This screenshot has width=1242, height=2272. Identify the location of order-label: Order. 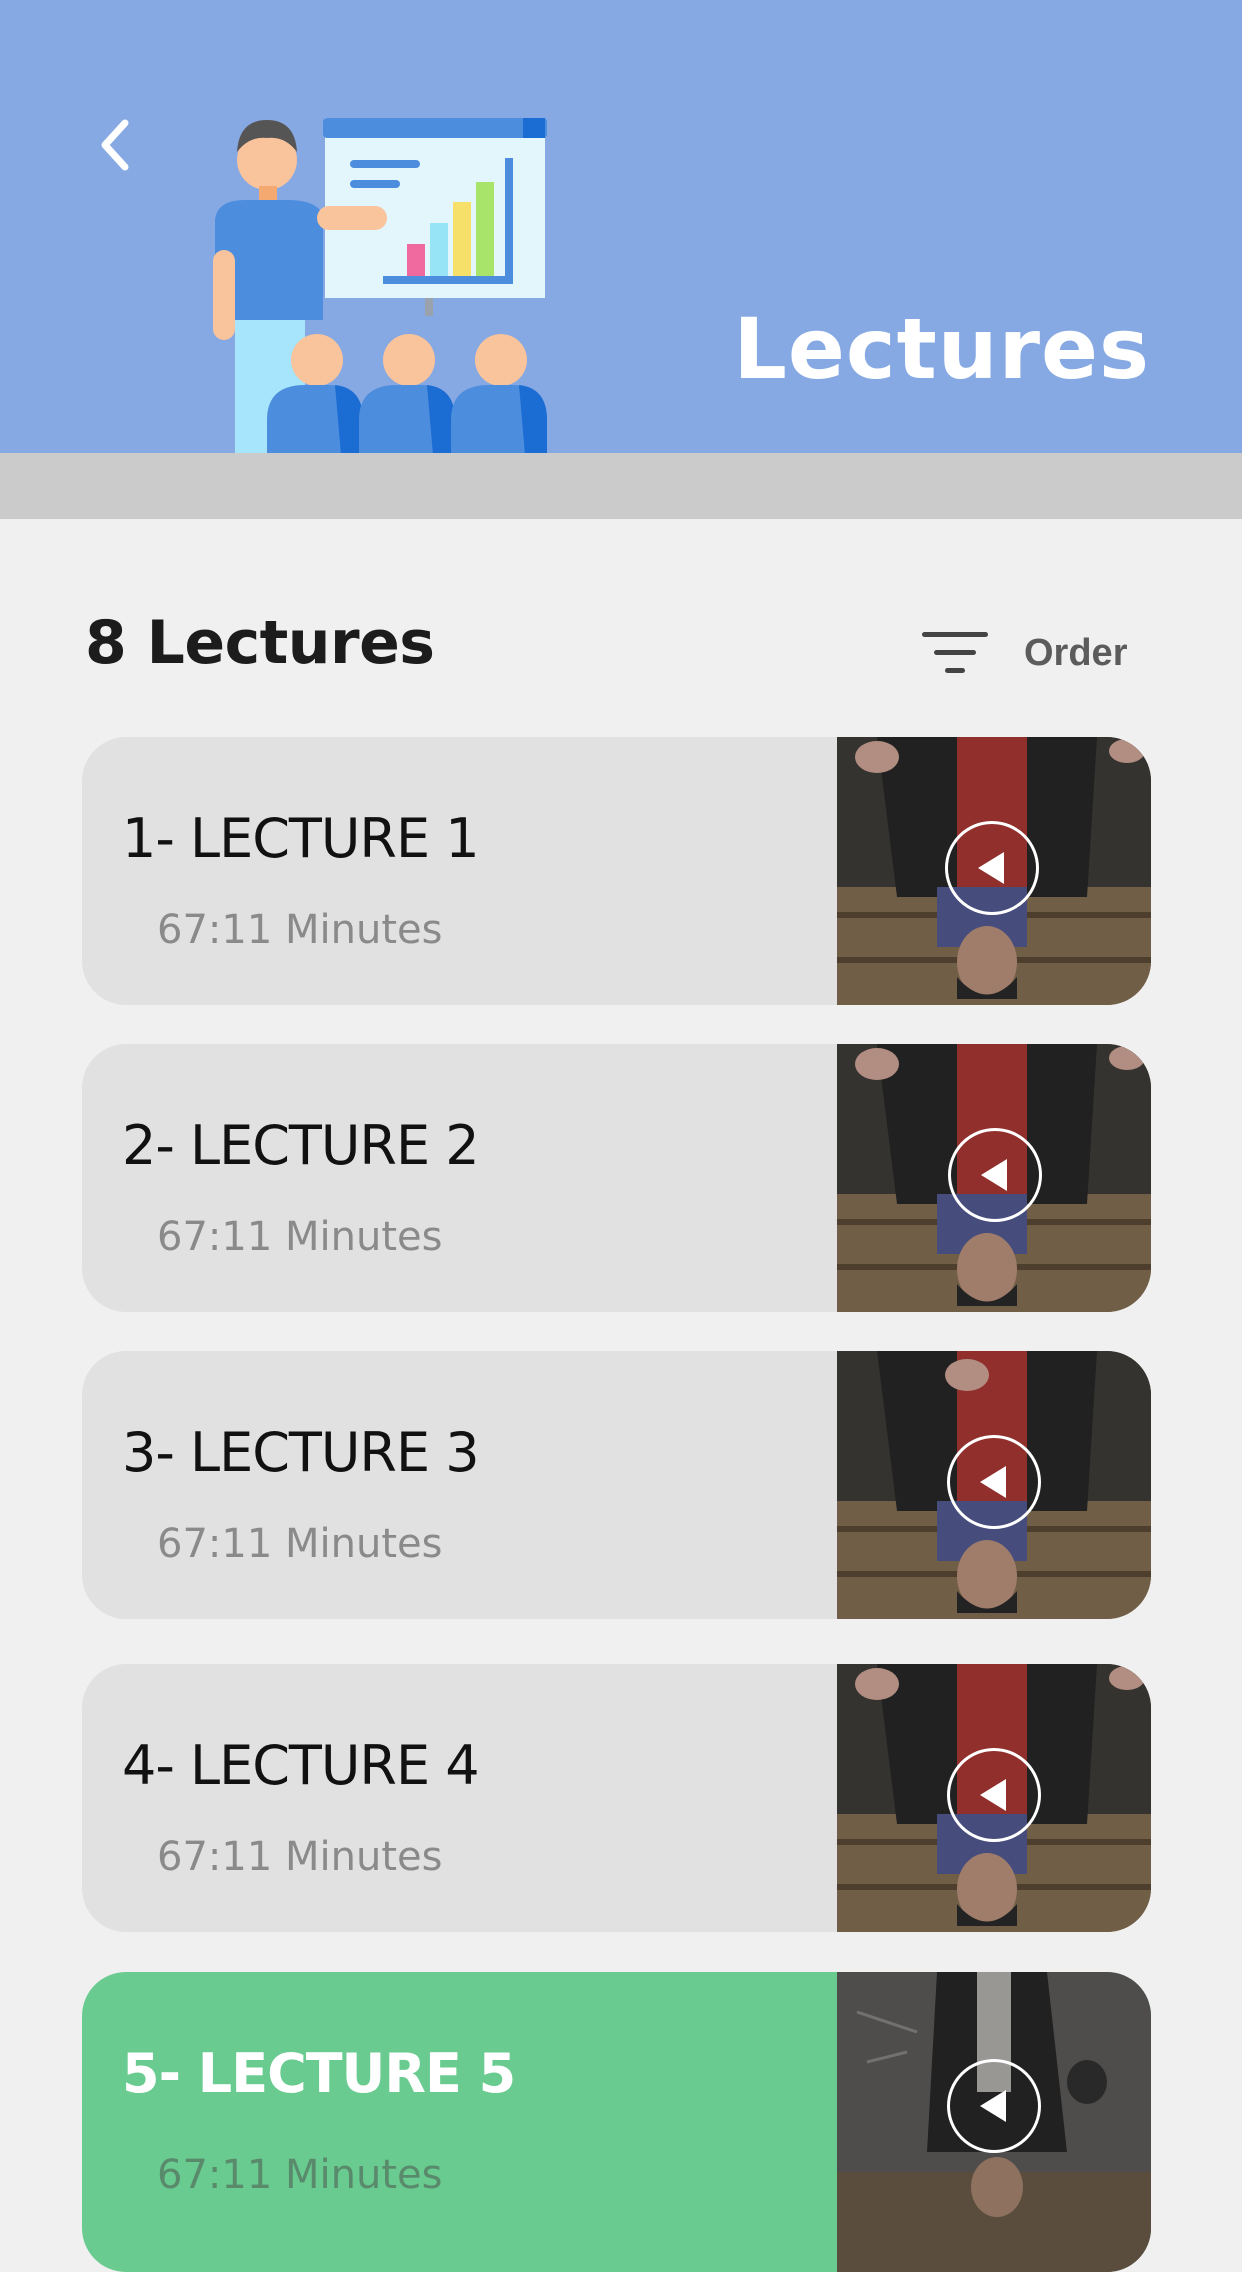
(1076, 652).